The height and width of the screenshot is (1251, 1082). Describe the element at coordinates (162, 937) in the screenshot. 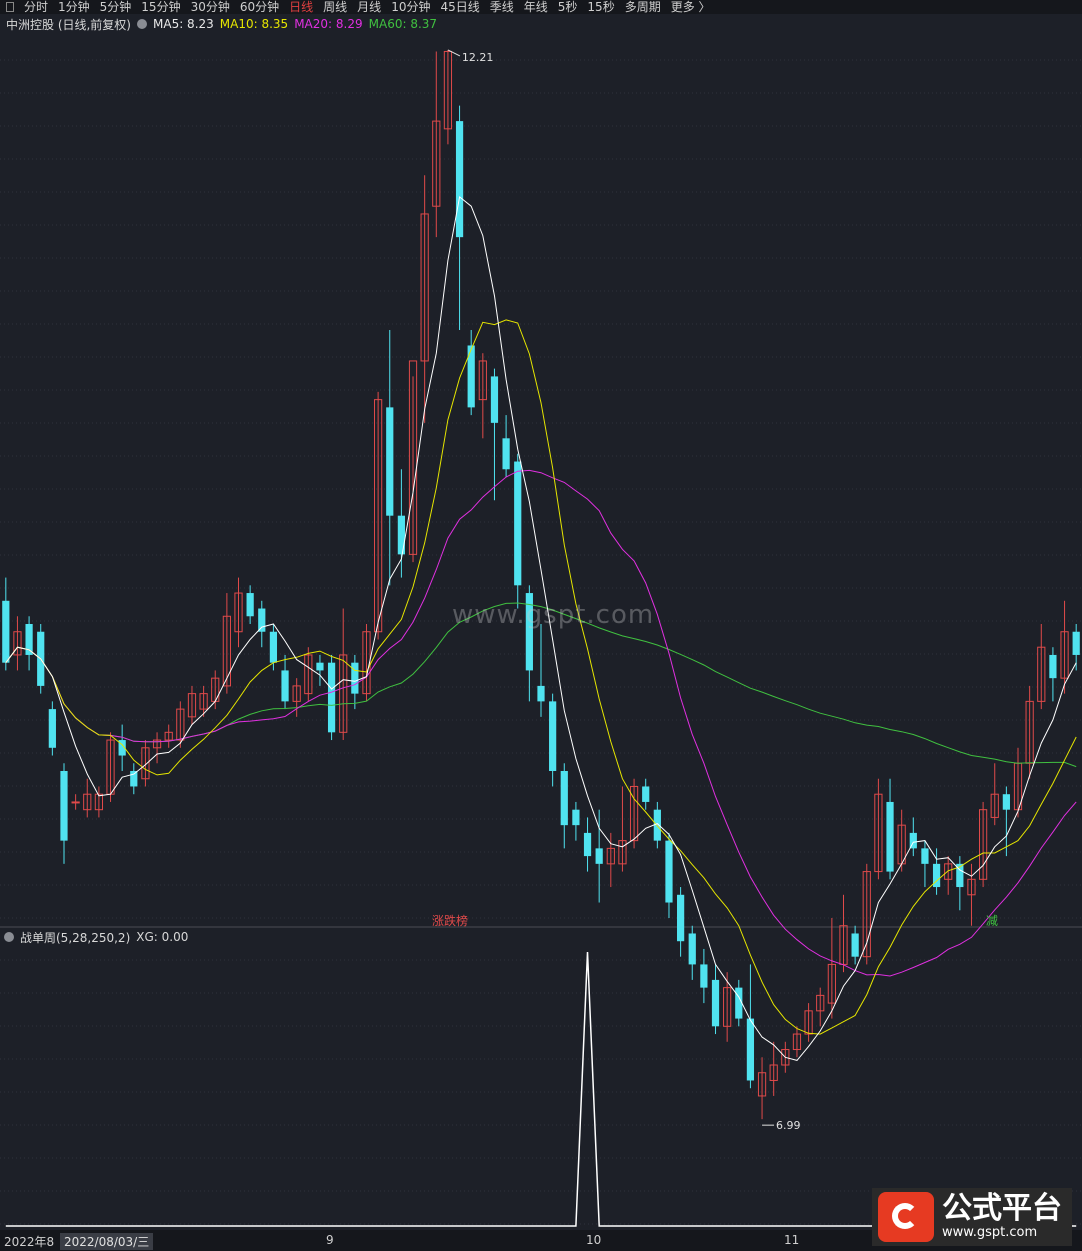

I see `indicator-value: XG: 0.00` at that location.